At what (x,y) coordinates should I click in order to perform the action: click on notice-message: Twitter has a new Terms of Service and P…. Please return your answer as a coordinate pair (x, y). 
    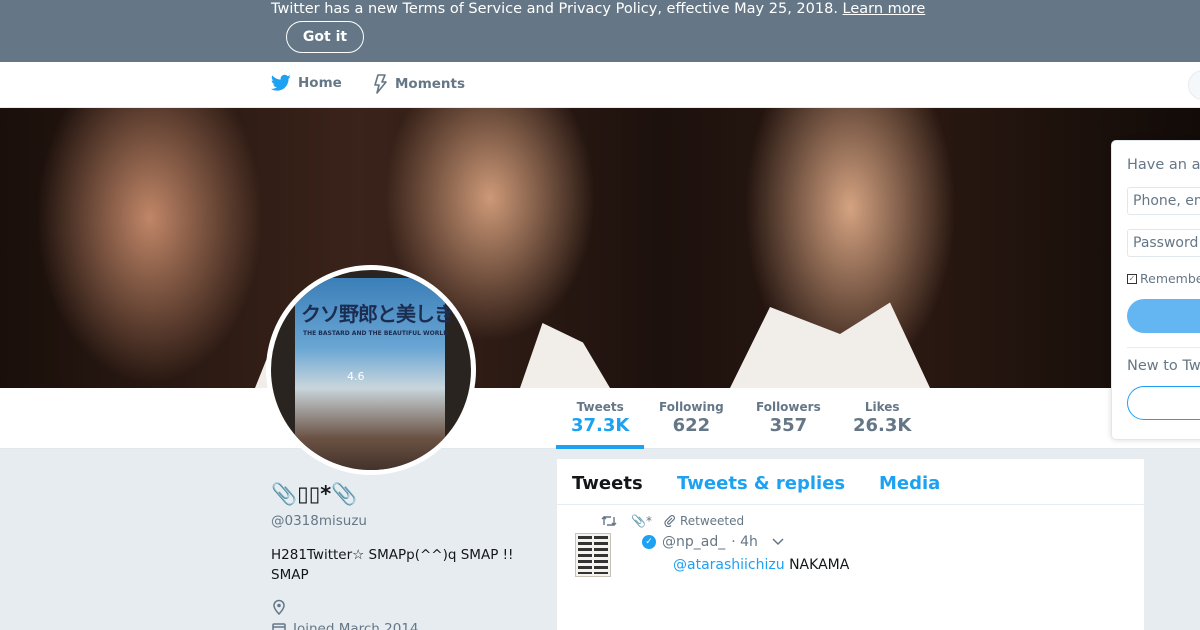
    Looking at the image, I should click on (554, 9).